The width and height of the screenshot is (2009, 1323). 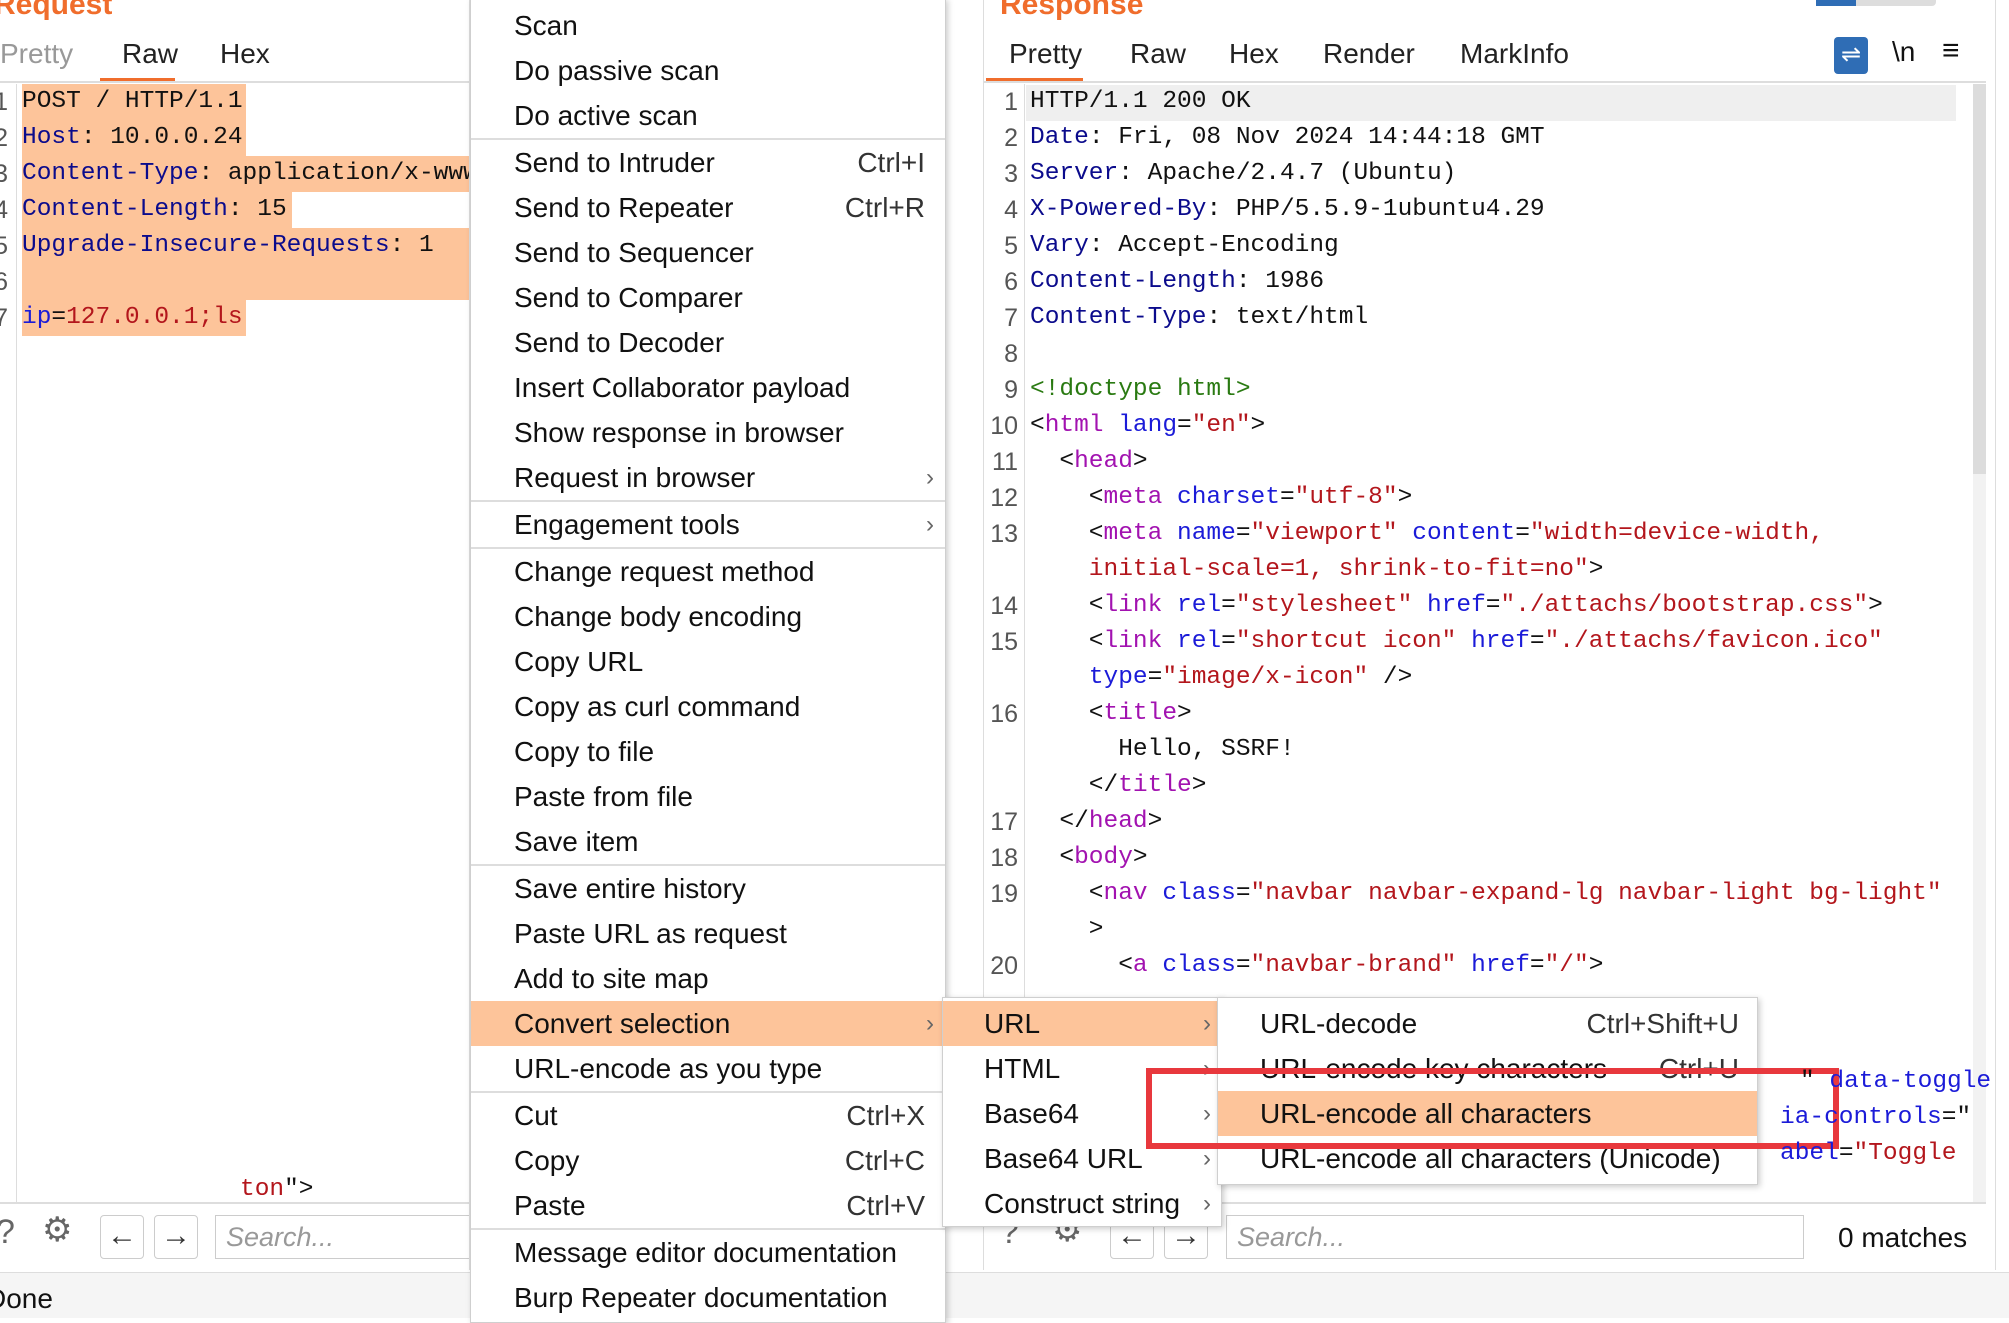 What do you see at coordinates (708, 1068) in the screenshot?
I see `menu-item-url-encode-as-you-type: URL-encode as you type` at bounding box center [708, 1068].